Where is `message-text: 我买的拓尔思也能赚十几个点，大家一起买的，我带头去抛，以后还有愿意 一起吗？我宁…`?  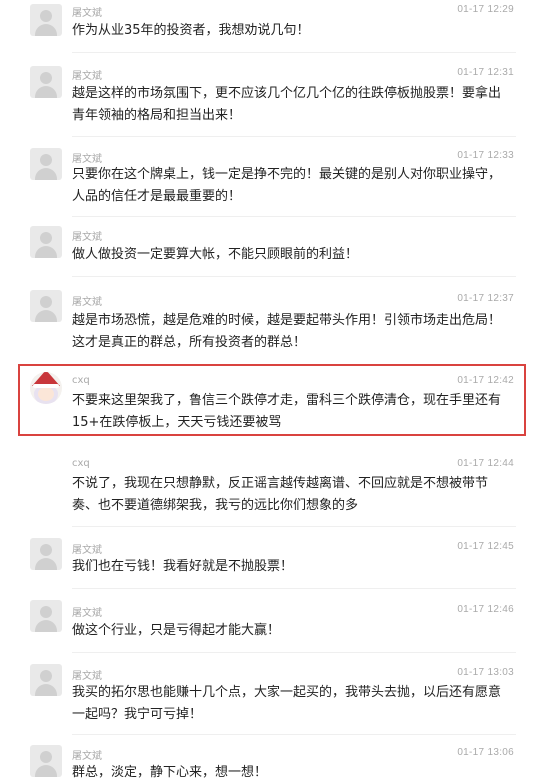 message-text: 我买的拓尔思也能赚十几个点，大家一起买的，我带头去抛，以后还有愿意 一起吗？我宁… is located at coordinates (292, 704).